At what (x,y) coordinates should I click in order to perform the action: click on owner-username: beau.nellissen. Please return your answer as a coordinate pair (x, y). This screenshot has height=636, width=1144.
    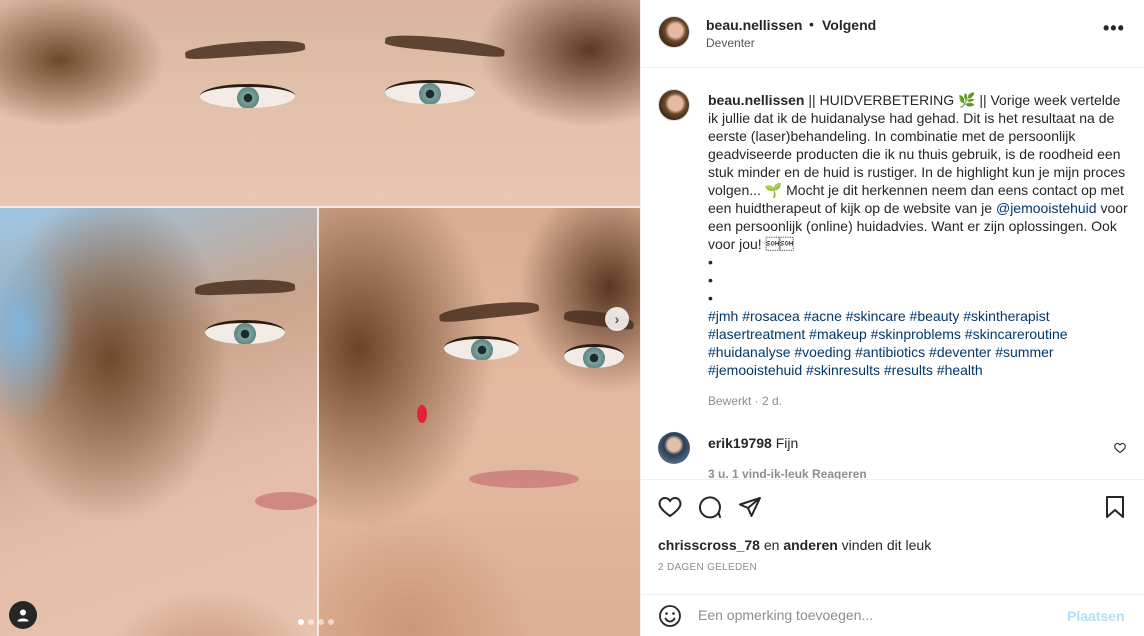
    Looking at the image, I should click on (754, 25).